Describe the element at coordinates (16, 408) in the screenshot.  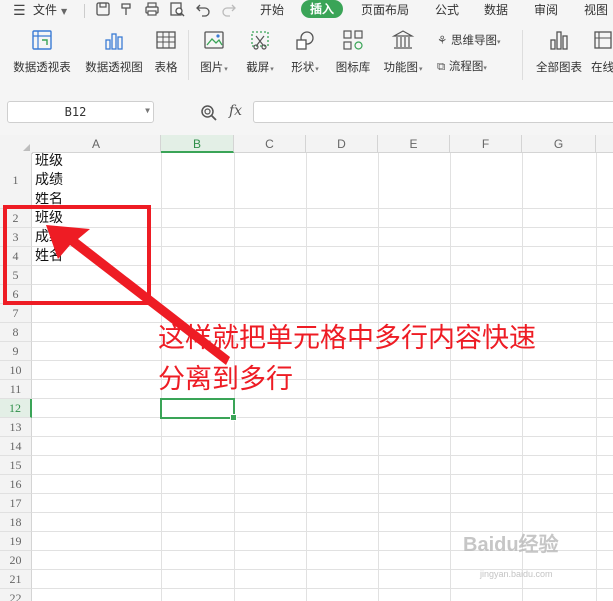
I see `row-header-12: 12` at that location.